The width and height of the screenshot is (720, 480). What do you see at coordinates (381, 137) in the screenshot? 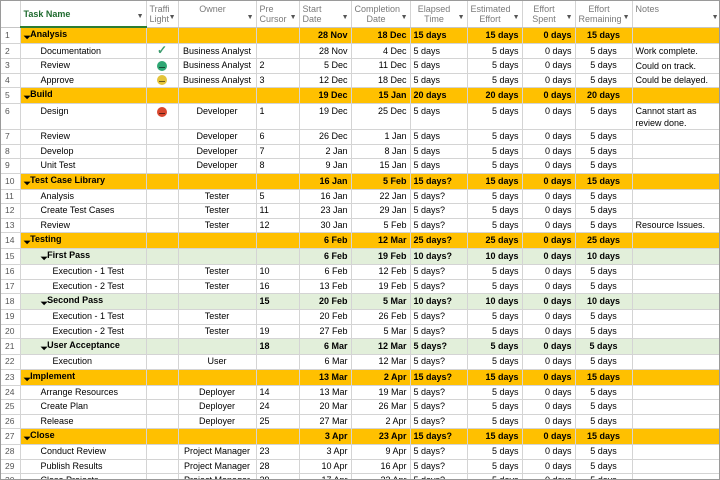
I see `completion-date-cell: 1 Jan` at bounding box center [381, 137].